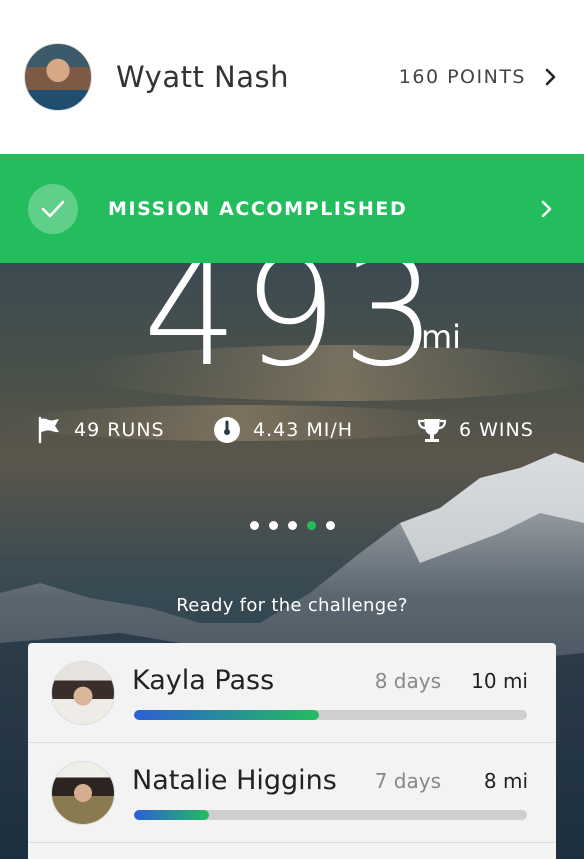  Describe the element at coordinates (303, 430) in the screenshot. I see `stat-label: 4.43 MI/H` at that location.